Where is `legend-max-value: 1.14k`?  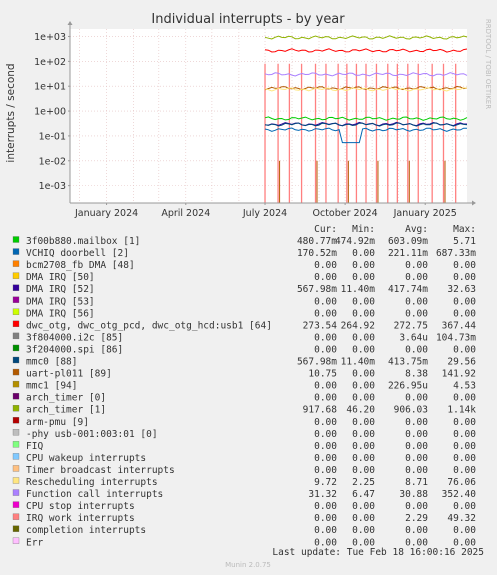 legend-max-value: 1.14k is located at coordinates (461, 410).